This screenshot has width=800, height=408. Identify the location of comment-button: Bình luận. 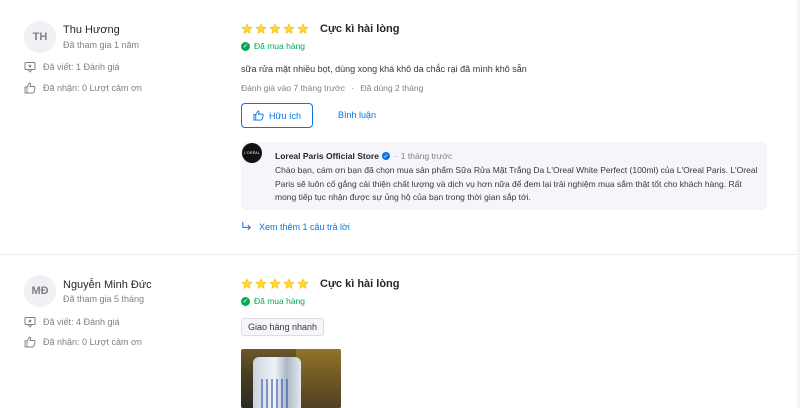
(357, 115).